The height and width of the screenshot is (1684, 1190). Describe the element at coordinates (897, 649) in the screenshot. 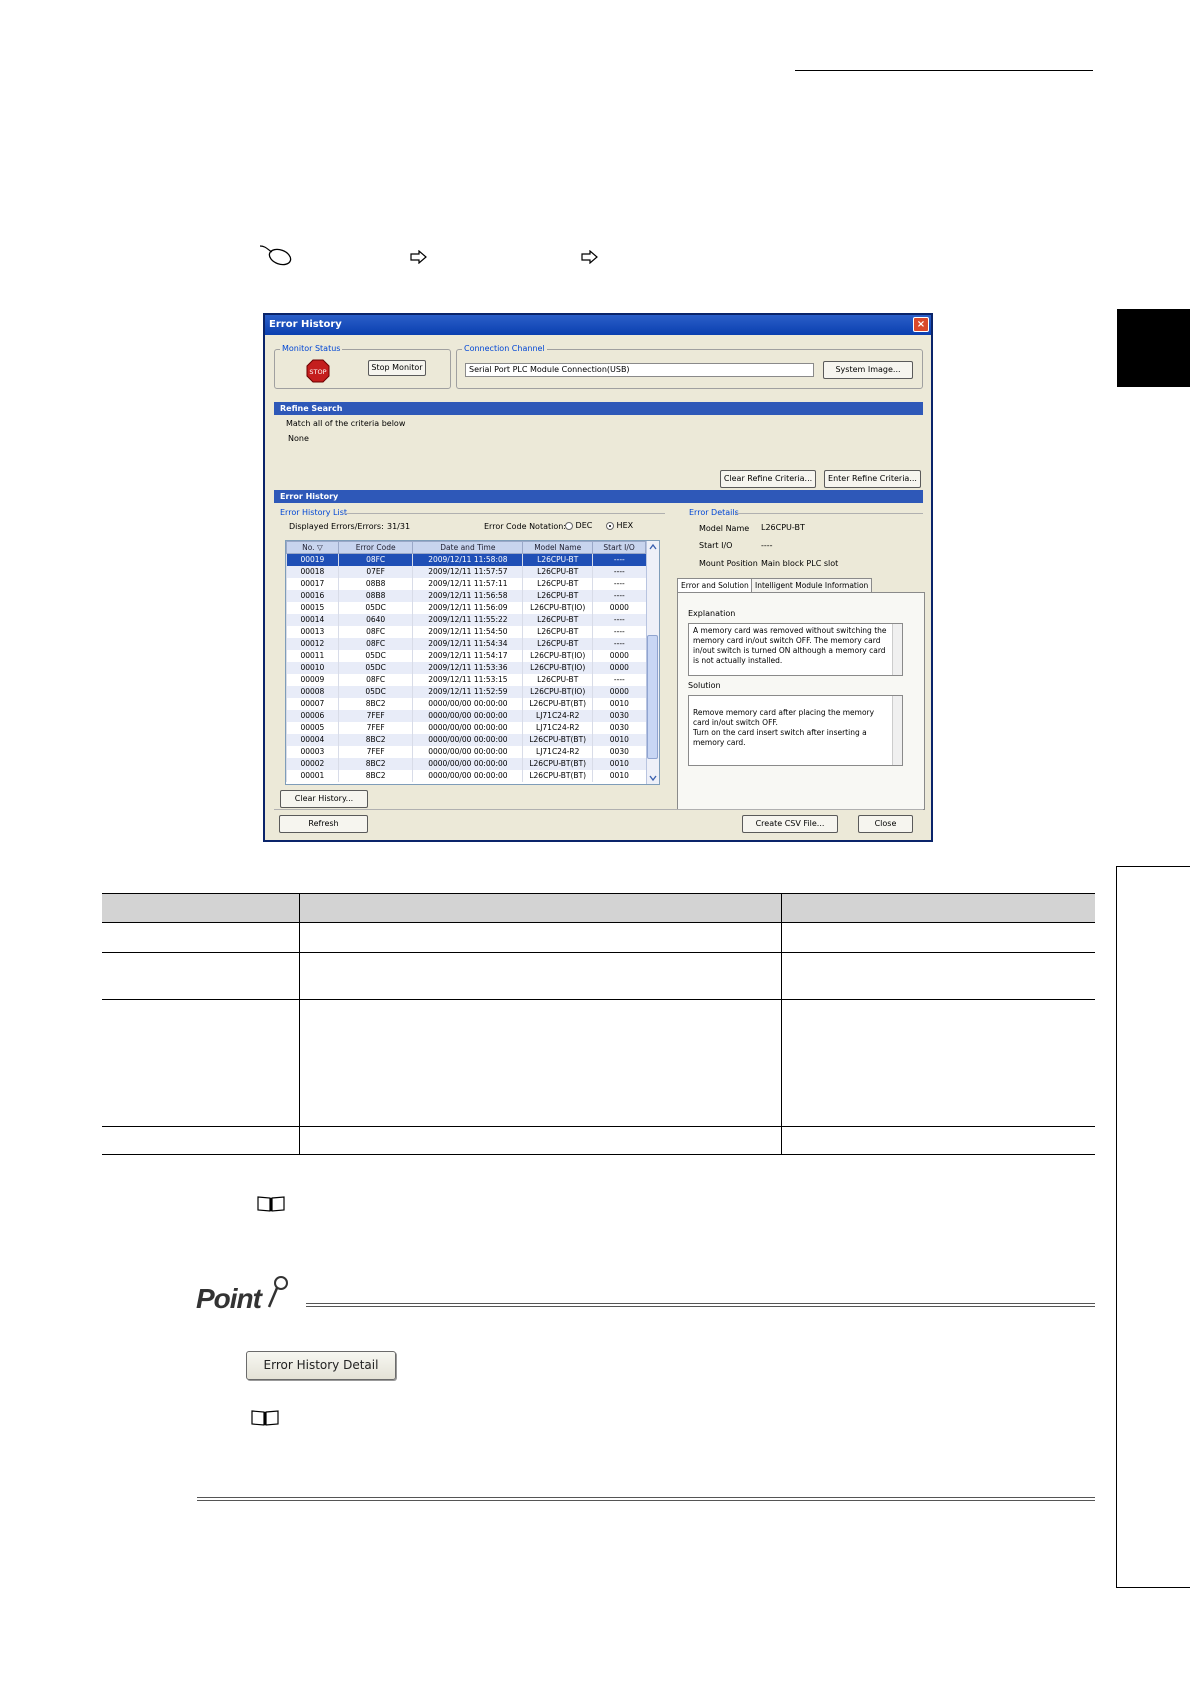

I see `explanation-scrollbar` at that location.